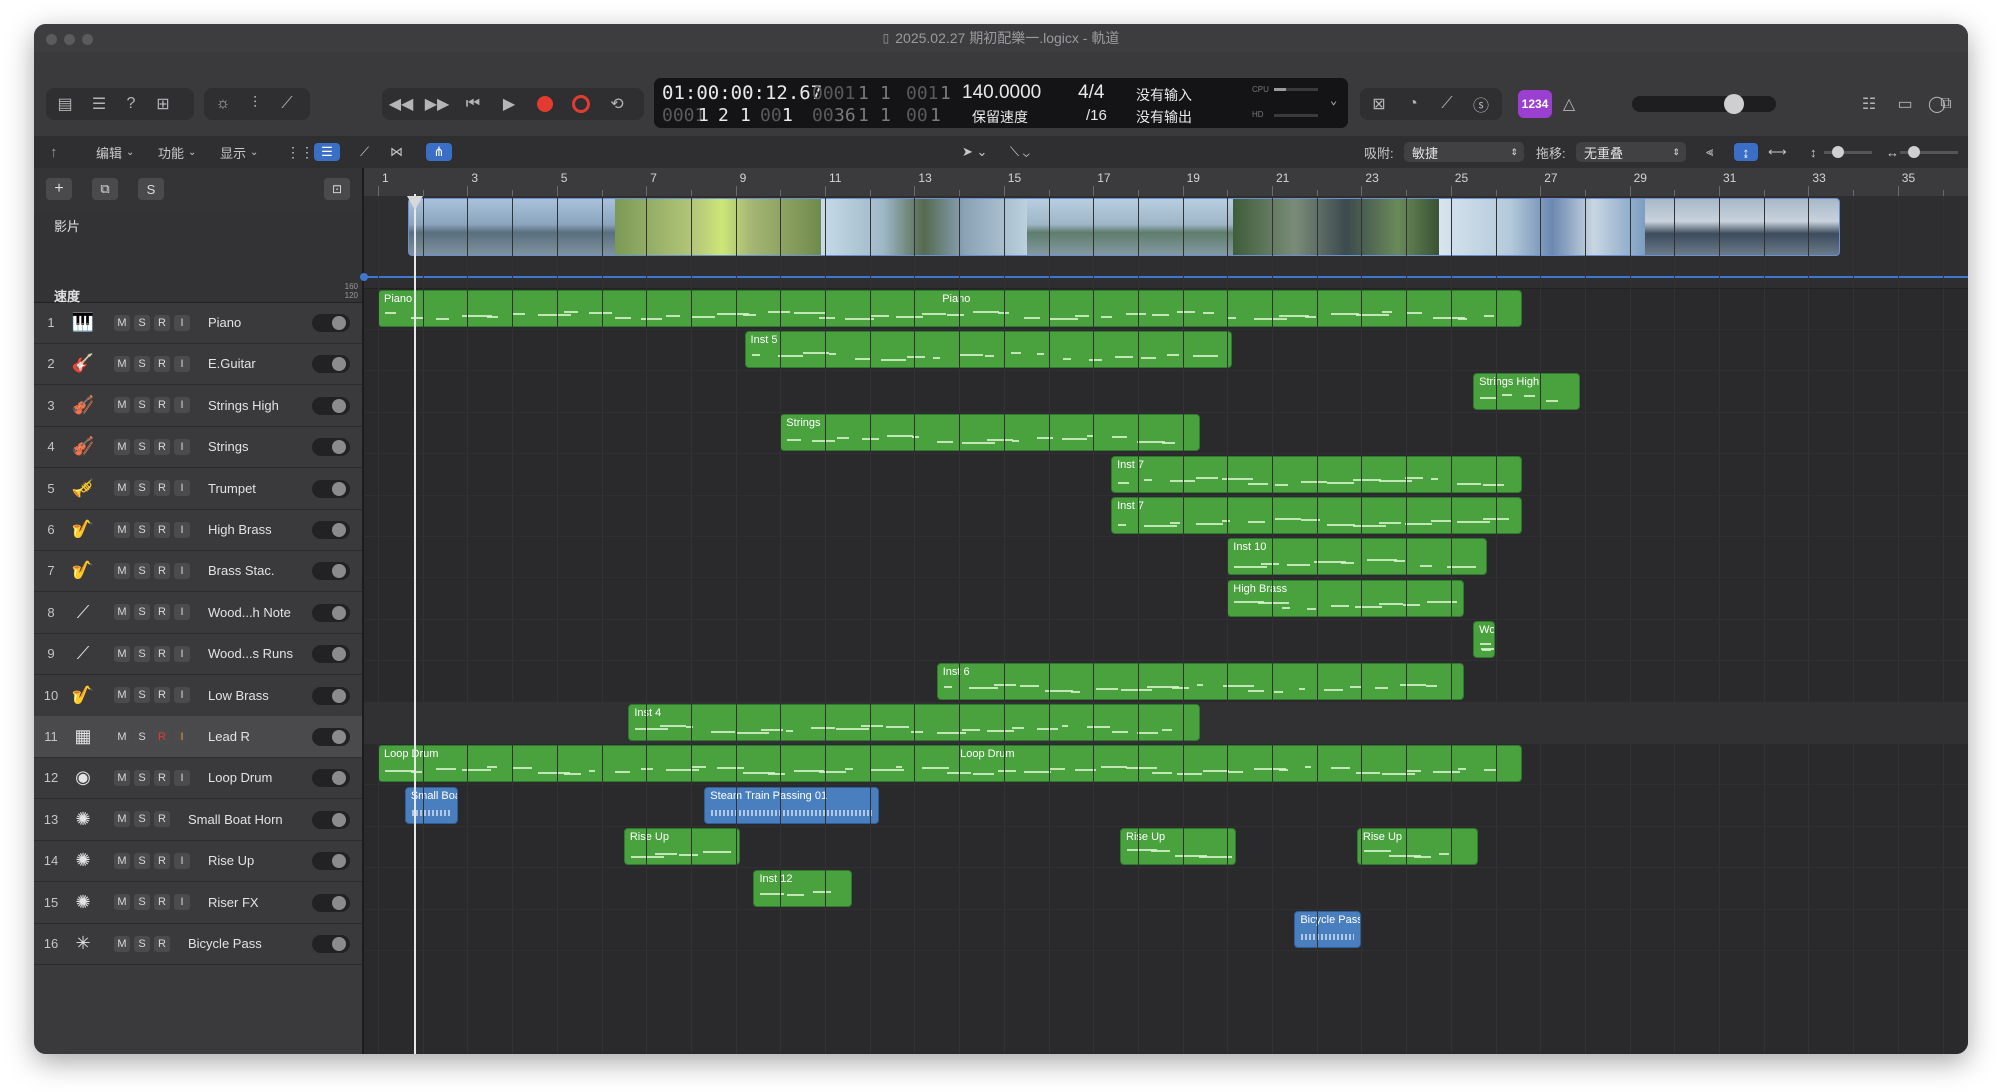 This screenshot has width=2000, height=1092. What do you see at coordinates (437, 104) in the screenshot?
I see `fast-forward-icon: ▶▶` at bounding box center [437, 104].